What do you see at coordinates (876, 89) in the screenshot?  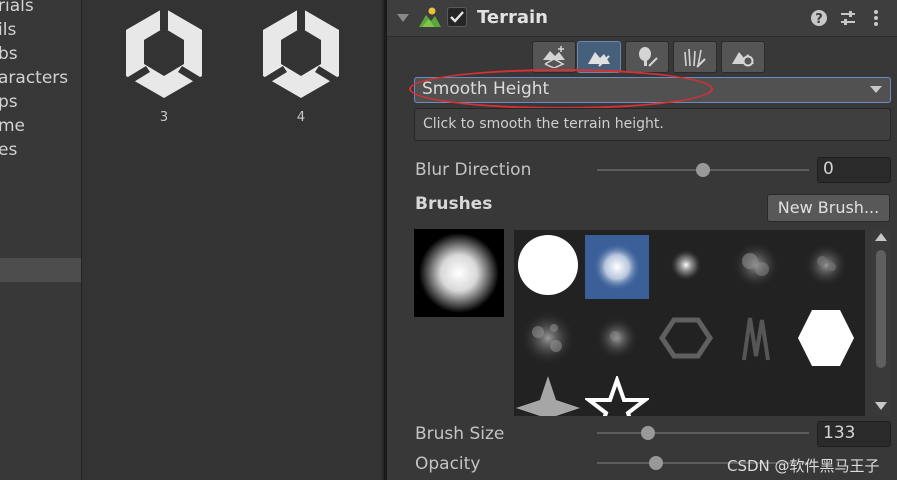 I see `chevron-down-icon` at bounding box center [876, 89].